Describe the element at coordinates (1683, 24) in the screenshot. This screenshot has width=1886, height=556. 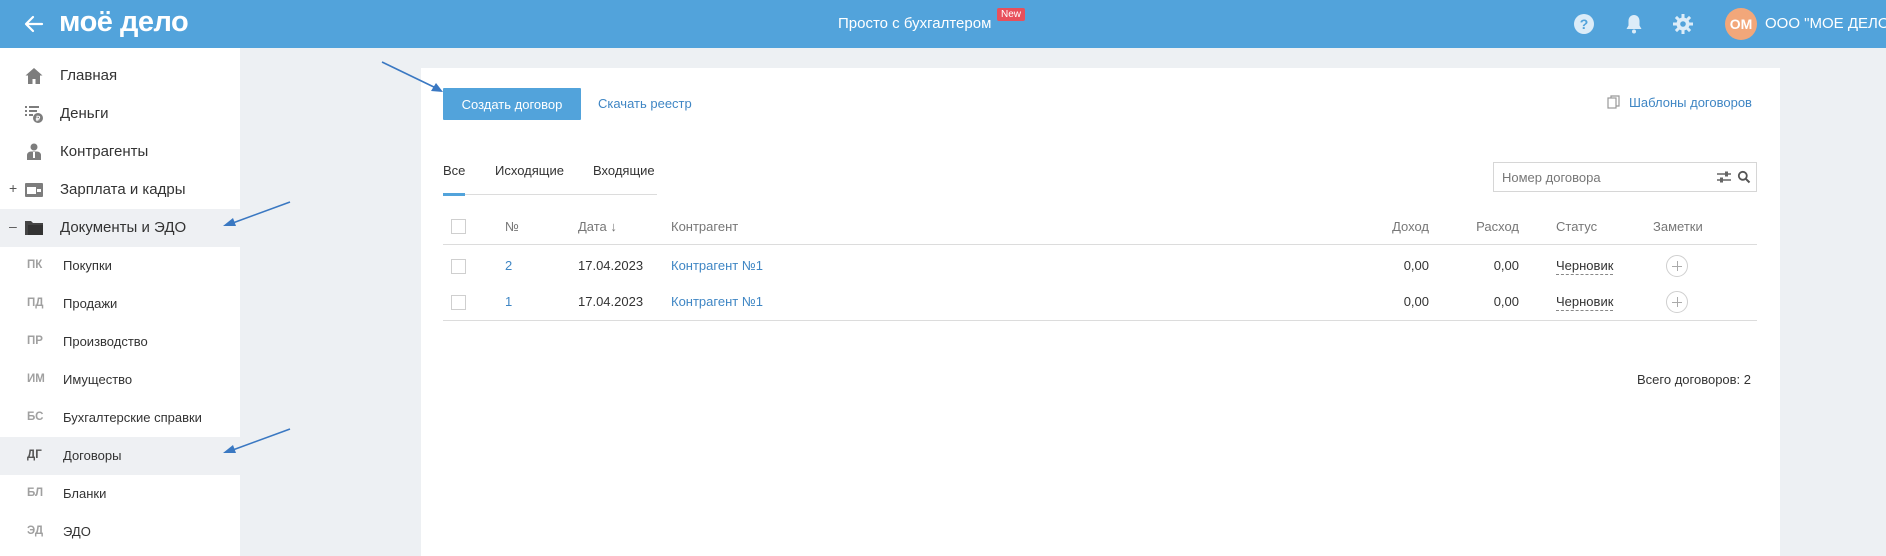
I see `gear-icon` at that location.